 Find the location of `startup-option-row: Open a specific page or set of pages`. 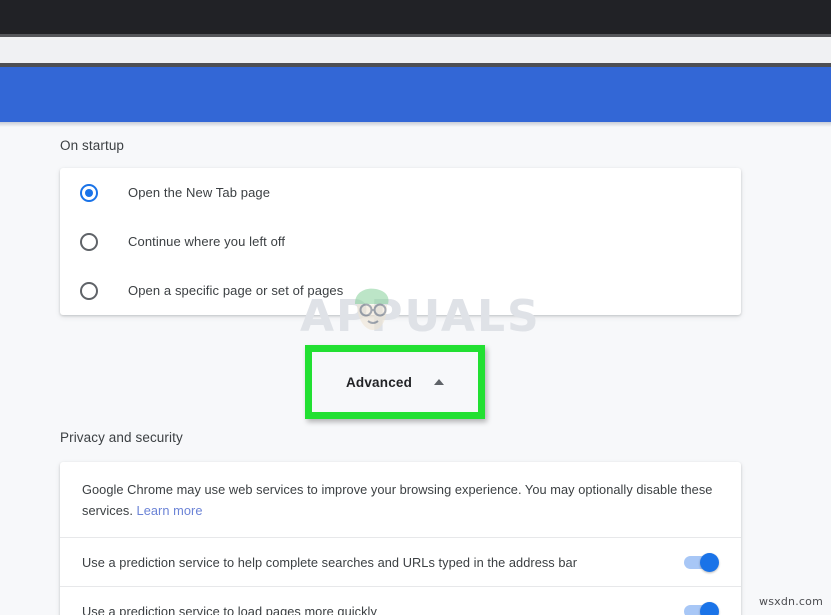

startup-option-row: Open a specific page or set of pages is located at coordinates (400, 290).